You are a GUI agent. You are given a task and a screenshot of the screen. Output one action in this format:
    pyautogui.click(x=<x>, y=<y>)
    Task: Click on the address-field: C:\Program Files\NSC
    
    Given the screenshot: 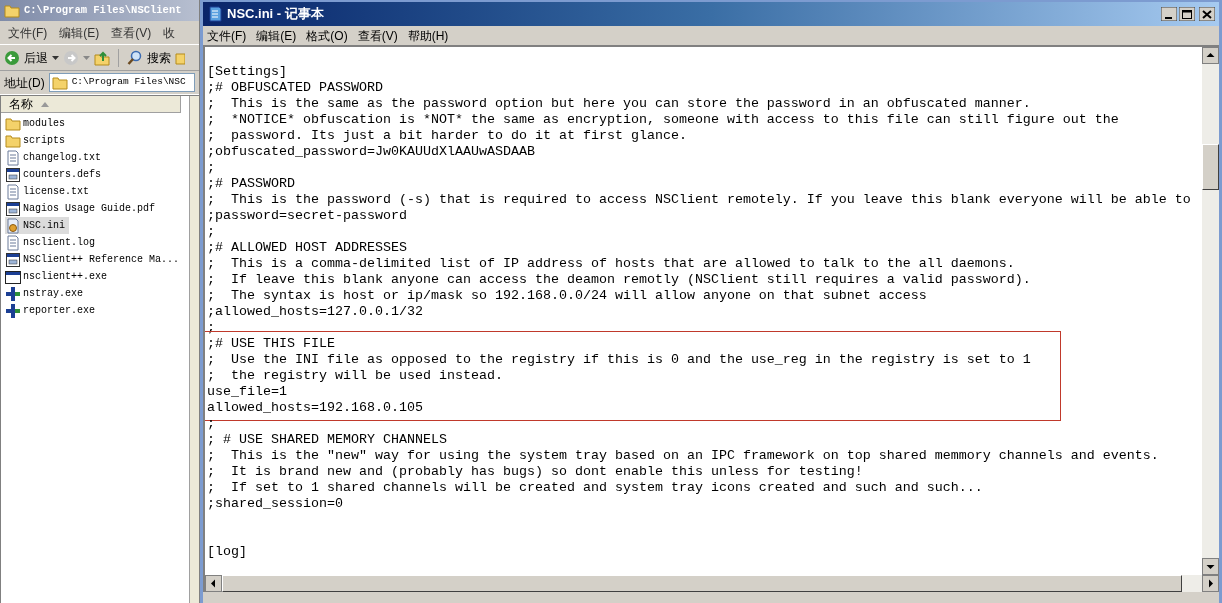 What is the action you would take?
    pyautogui.click(x=121, y=82)
    